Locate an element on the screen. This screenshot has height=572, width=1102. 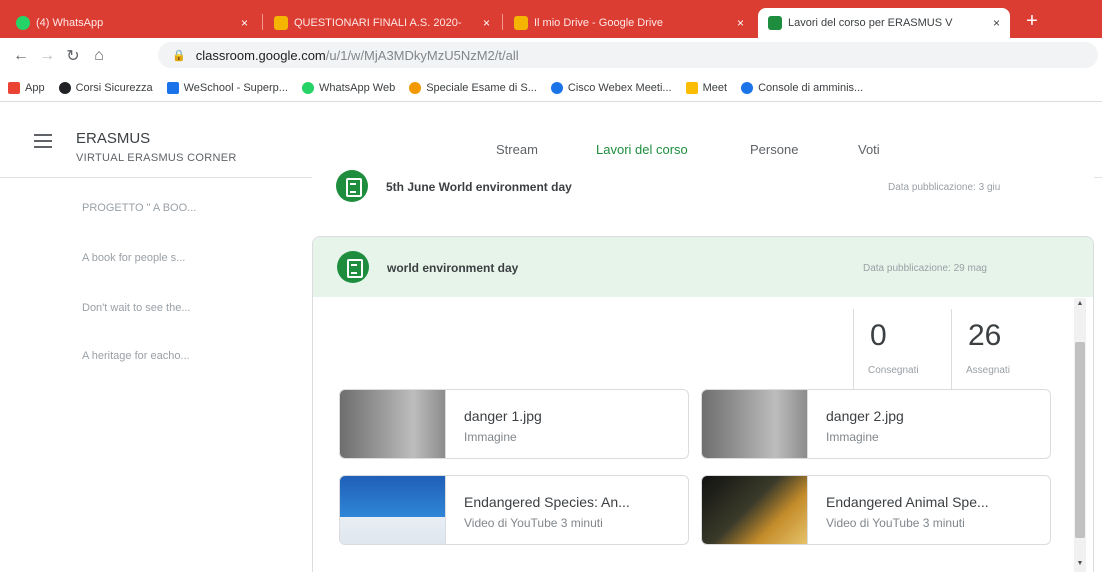
tab-label: Lavori del corso per ERASMUS V is located at coordinates (870, 23).